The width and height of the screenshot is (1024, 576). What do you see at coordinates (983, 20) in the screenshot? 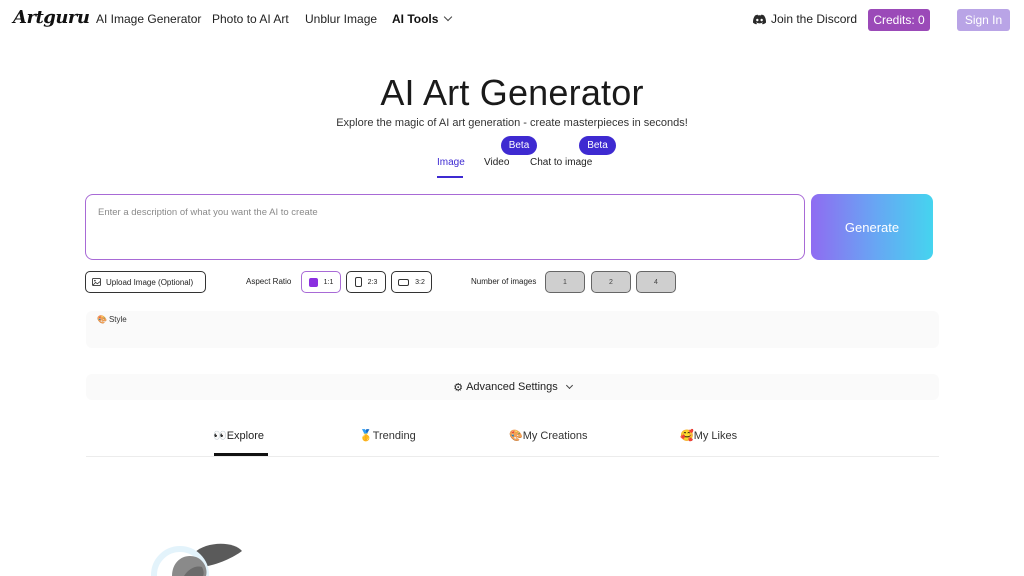
I see `sign-in-button: Sign In` at bounding box center [983, 20].